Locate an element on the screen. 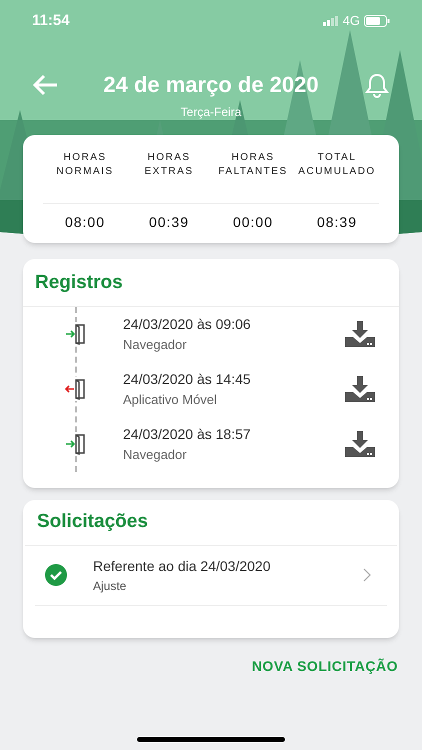  summary-label: HORAS NORMAIS is located at coordinates (85, 165).